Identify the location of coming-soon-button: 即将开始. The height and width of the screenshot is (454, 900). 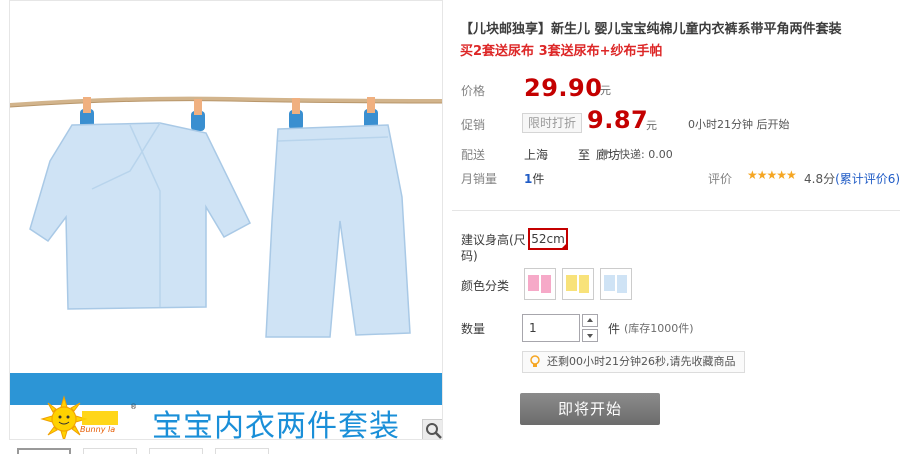
(590, 409).